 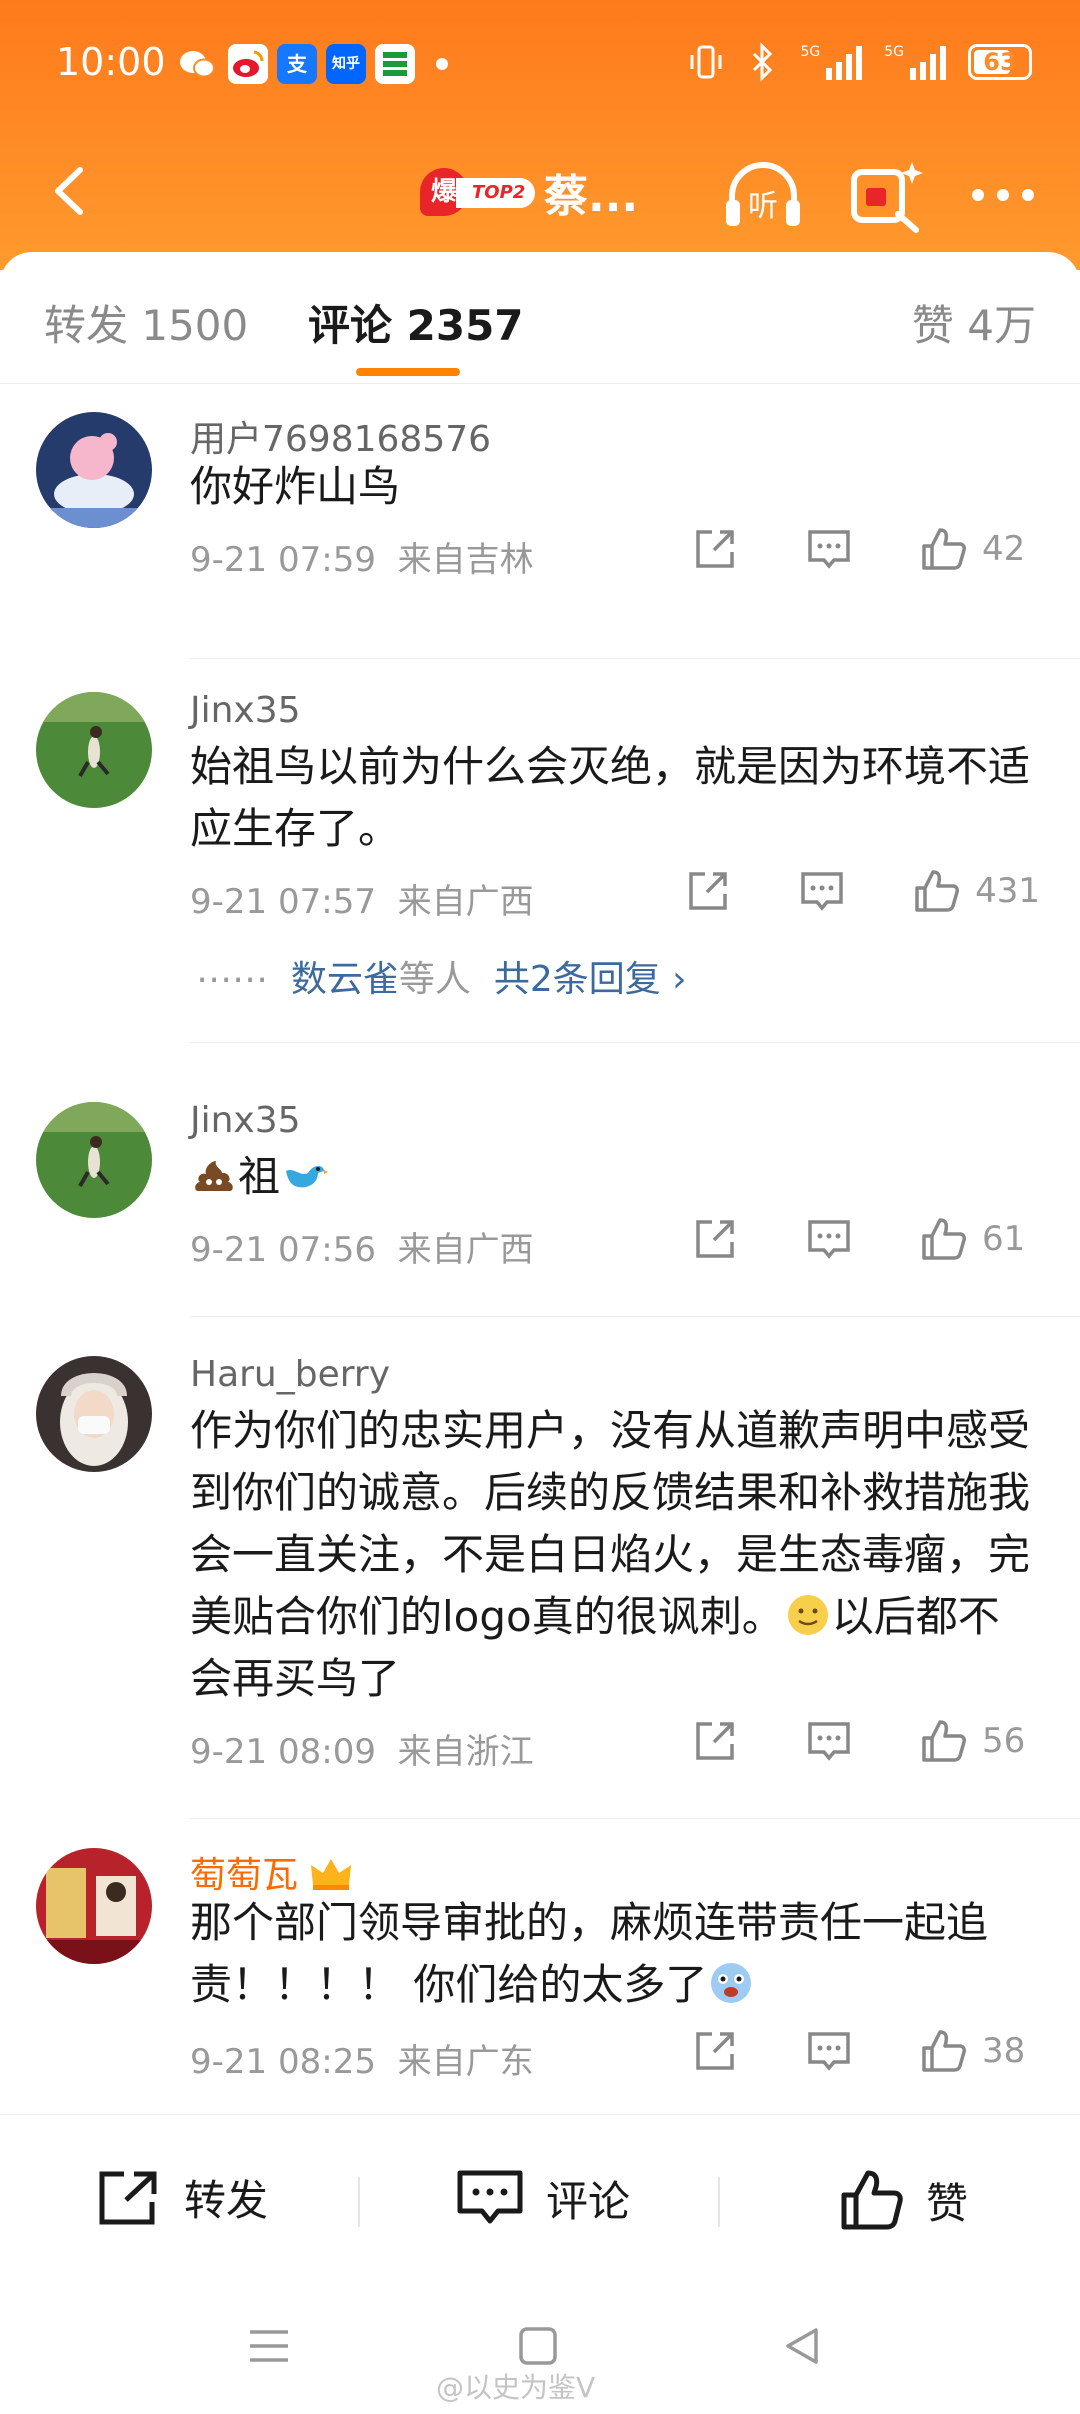 What do you see at coordinates (706, 62) in the screenshot?
I see `vibrate-icon` at bounding box center [706, 62].